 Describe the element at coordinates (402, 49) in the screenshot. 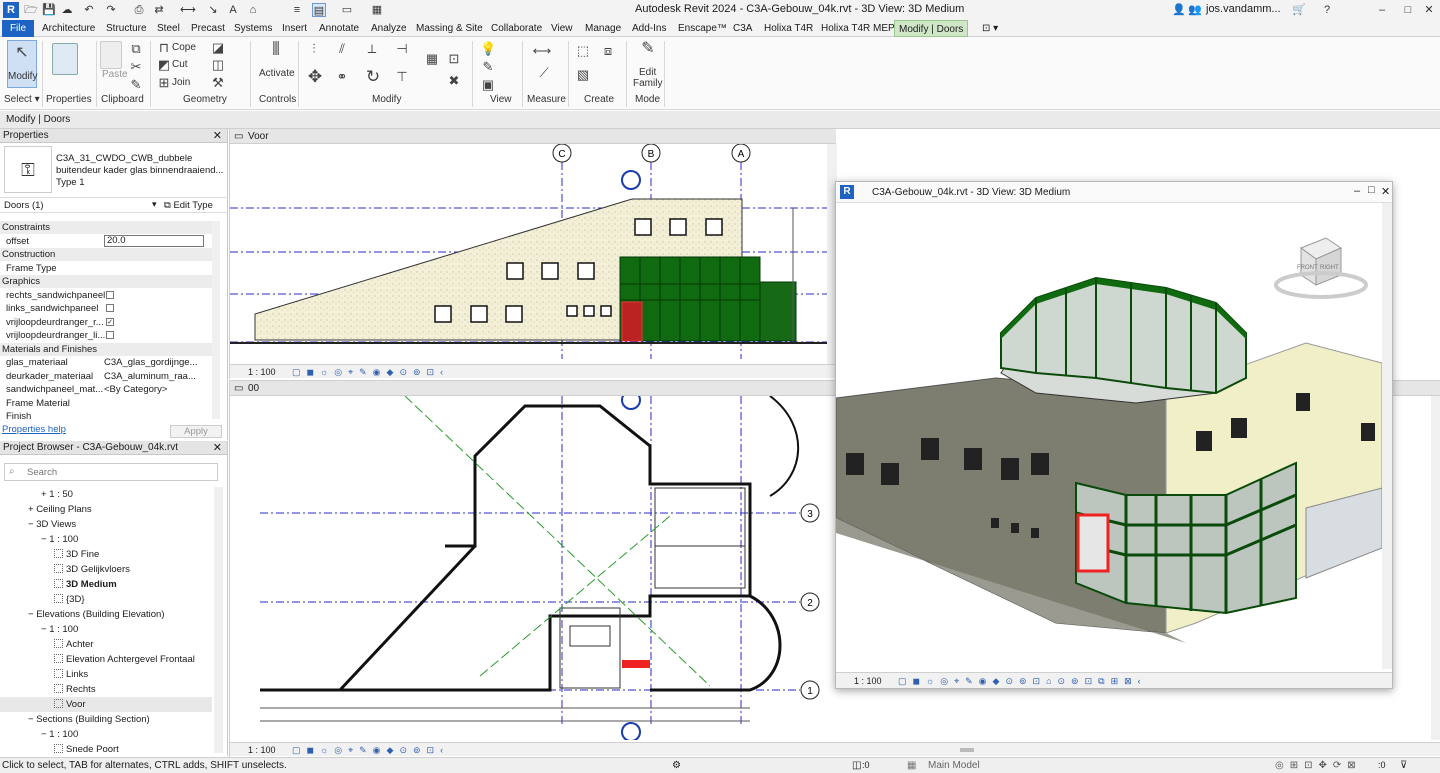

I see `split-icon: ⊣` at that location.